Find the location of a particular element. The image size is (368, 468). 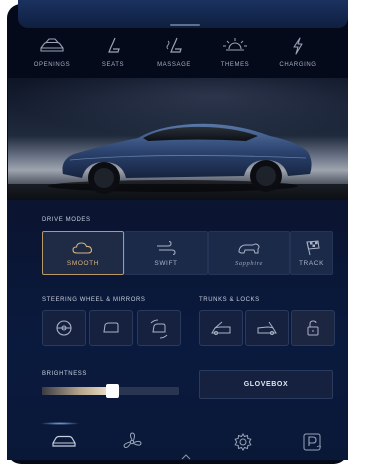

seat-icon is located at coordinates (114, 45).